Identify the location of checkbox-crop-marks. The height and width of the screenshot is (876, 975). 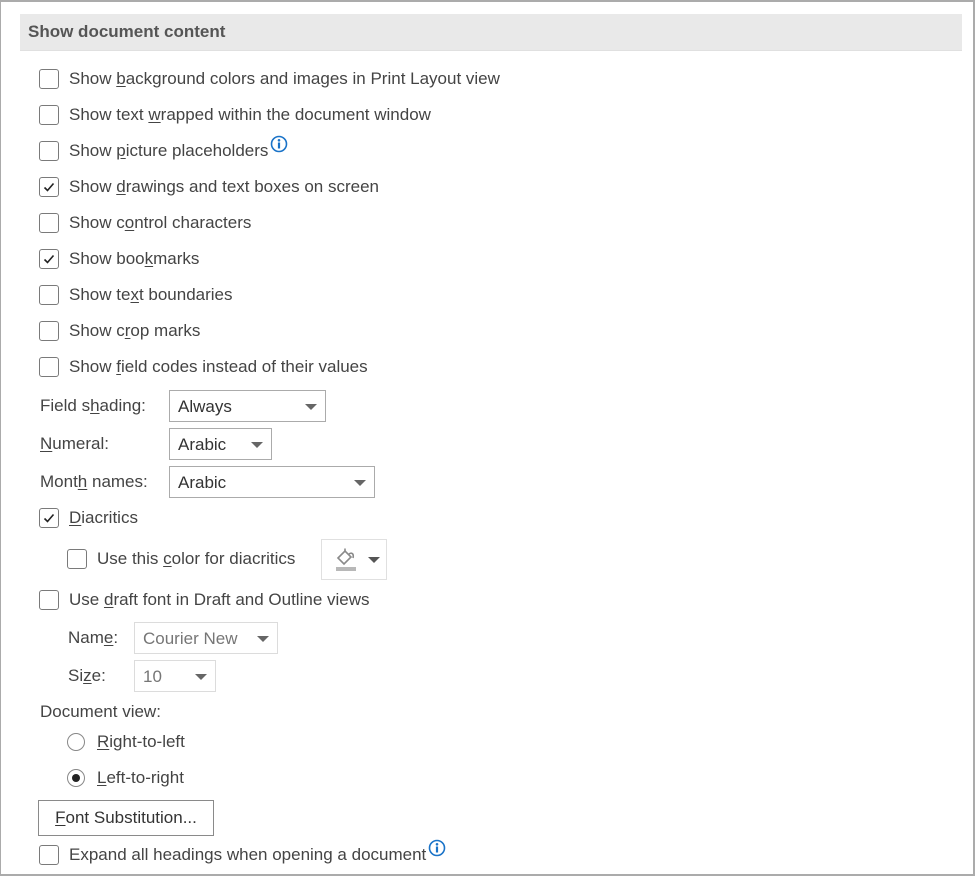
(49, 331).